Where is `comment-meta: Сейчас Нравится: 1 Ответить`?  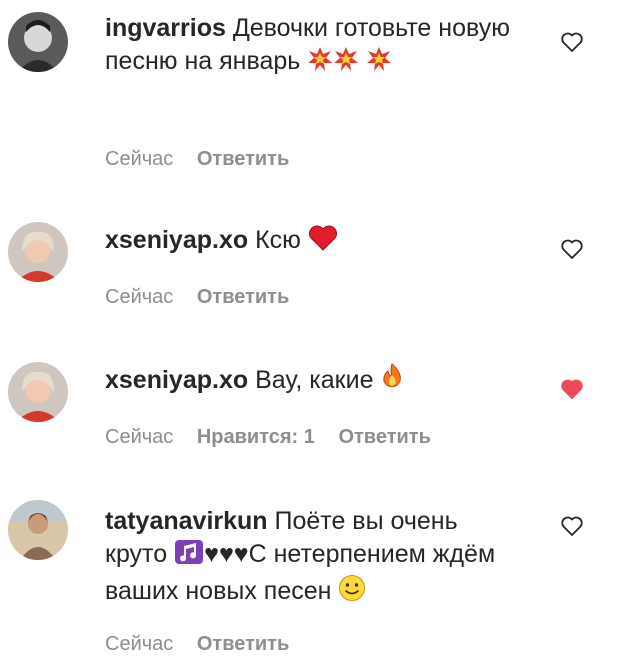
comment-meta: Сейчас Нравится: 1 Ответить is located at coordinates (277, 437).